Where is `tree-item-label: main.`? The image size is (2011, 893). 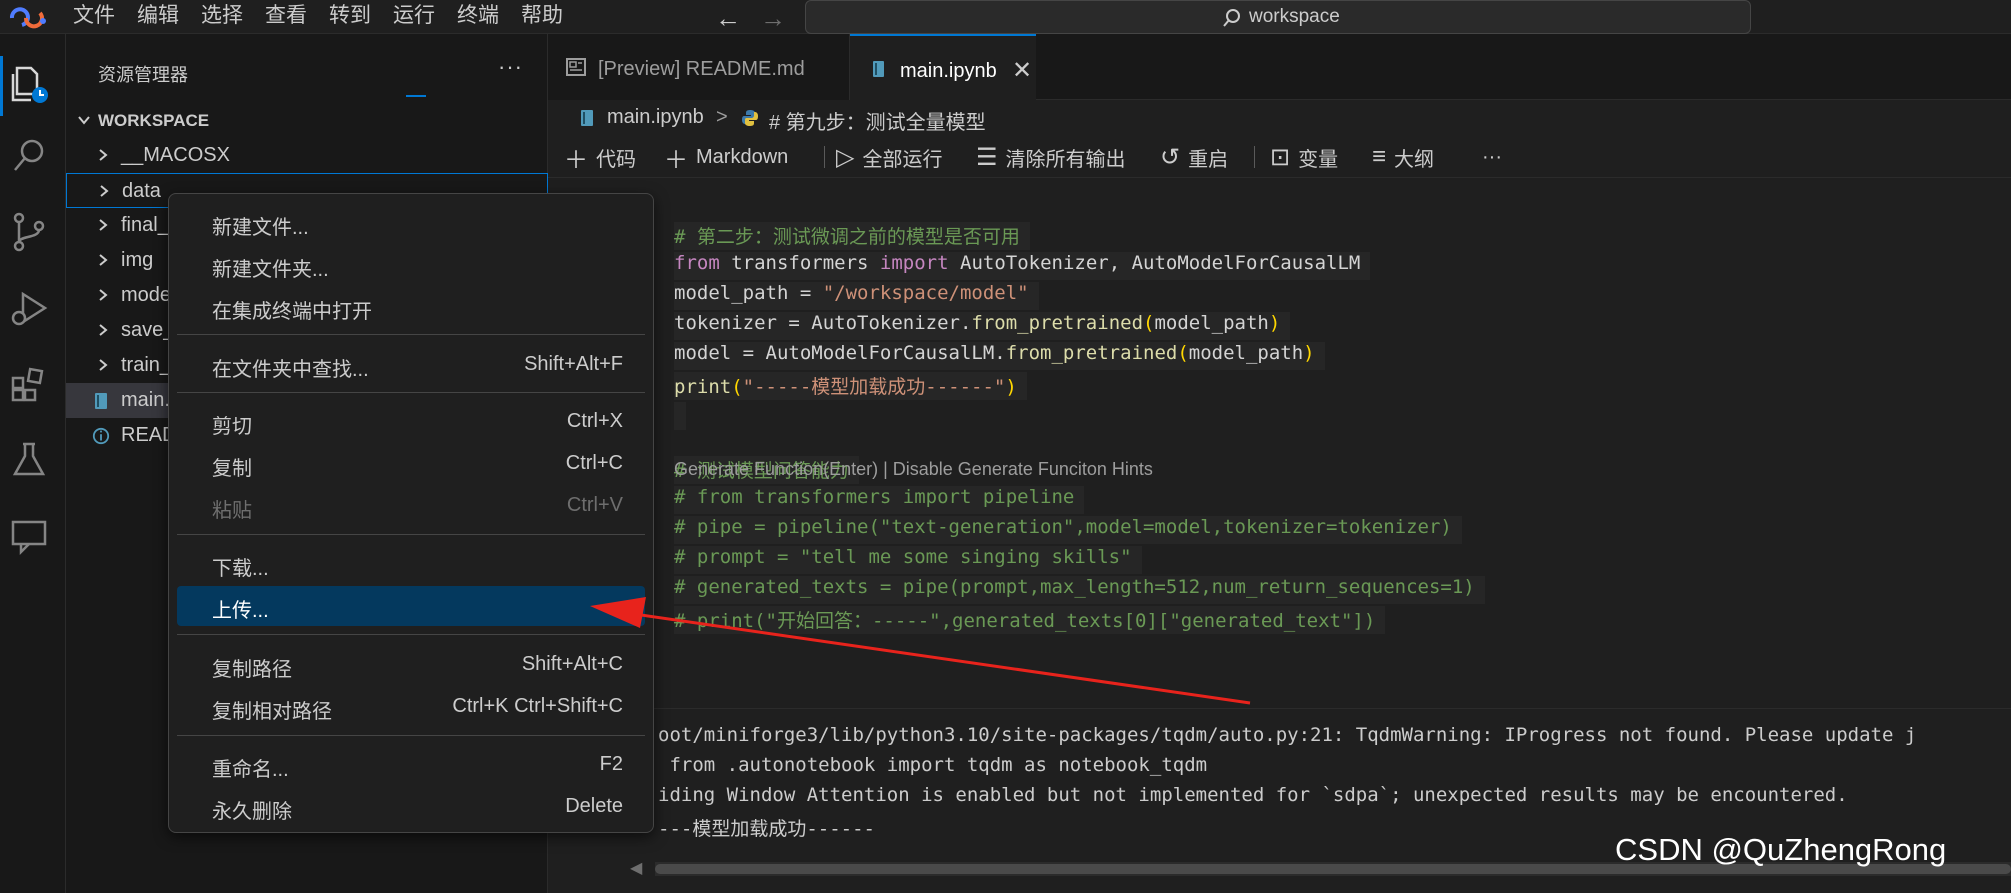 tree-item-label: main. is located at coordinates (145, 400).